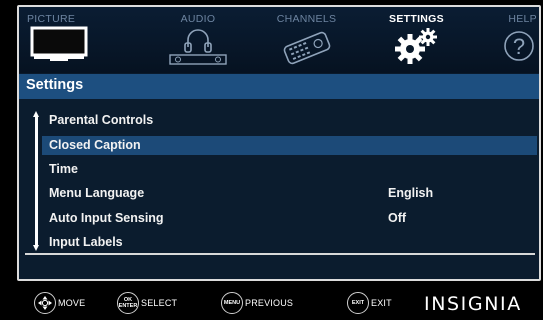 This screenshot has height=320, width=543. I want to click on menu-item-label: Time, so click(63, 169).